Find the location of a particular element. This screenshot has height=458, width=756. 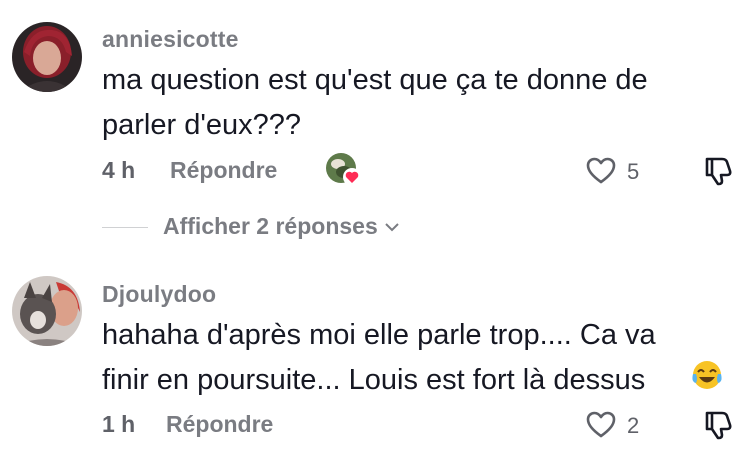

view-replies-button: Afficher 2 réponses is located at coordinates (281, 226).